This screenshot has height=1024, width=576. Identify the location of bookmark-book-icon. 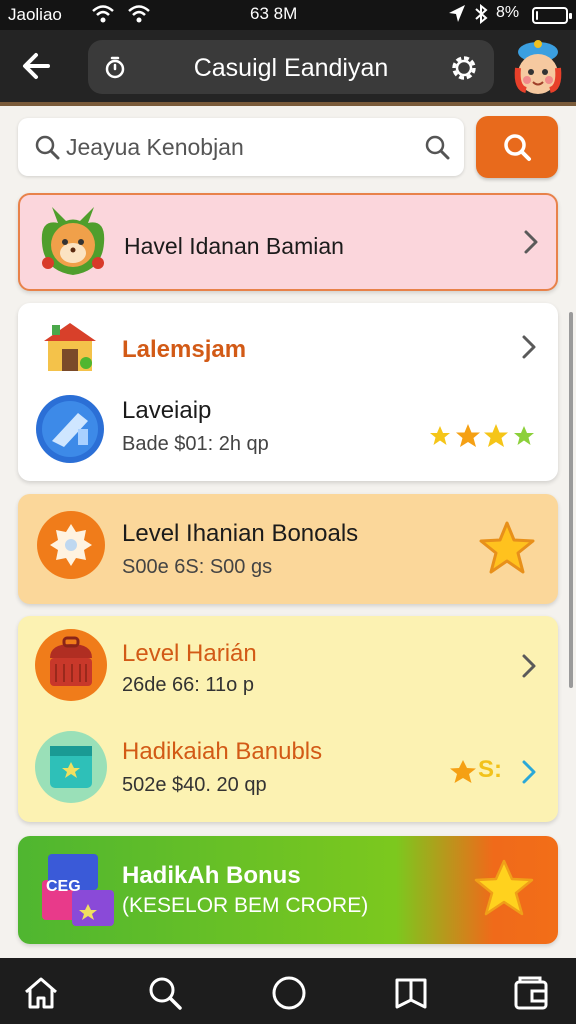
(411, 993).